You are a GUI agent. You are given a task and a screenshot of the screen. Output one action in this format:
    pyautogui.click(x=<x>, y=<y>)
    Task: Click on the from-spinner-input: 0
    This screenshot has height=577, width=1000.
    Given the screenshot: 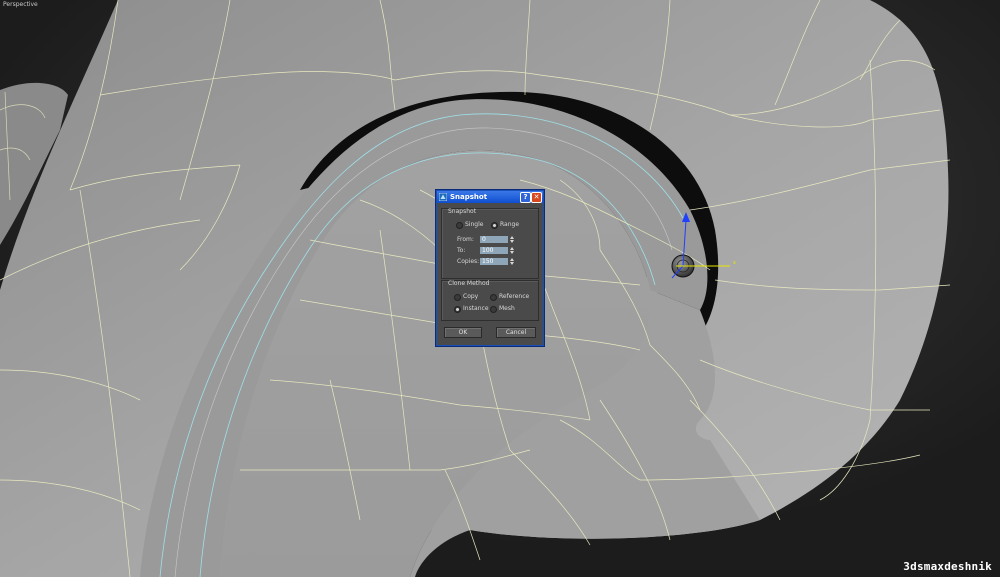 What is the action you would take?
    pyautogui.click(x=494, y=239)
    